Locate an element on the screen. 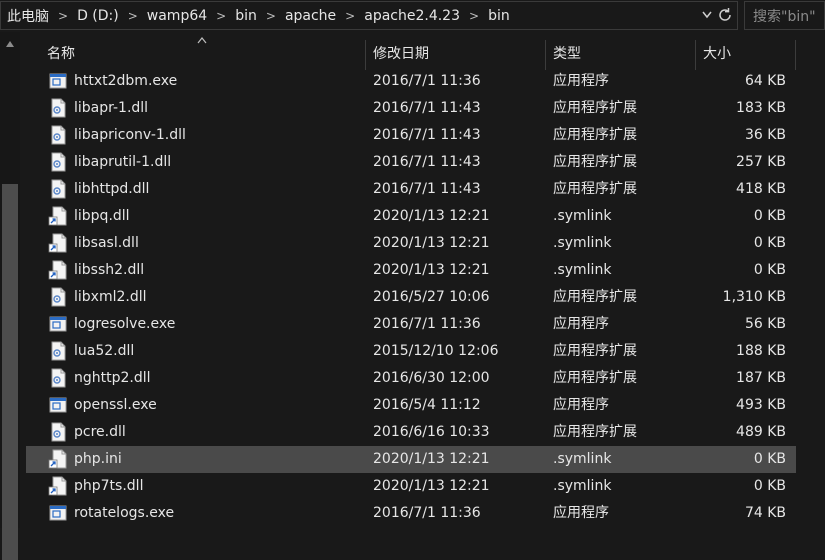  file-row: libhttpd.dll 2016/7/1 11:43 应用程序扩展 418 KB is located at coordinates (411, 189).